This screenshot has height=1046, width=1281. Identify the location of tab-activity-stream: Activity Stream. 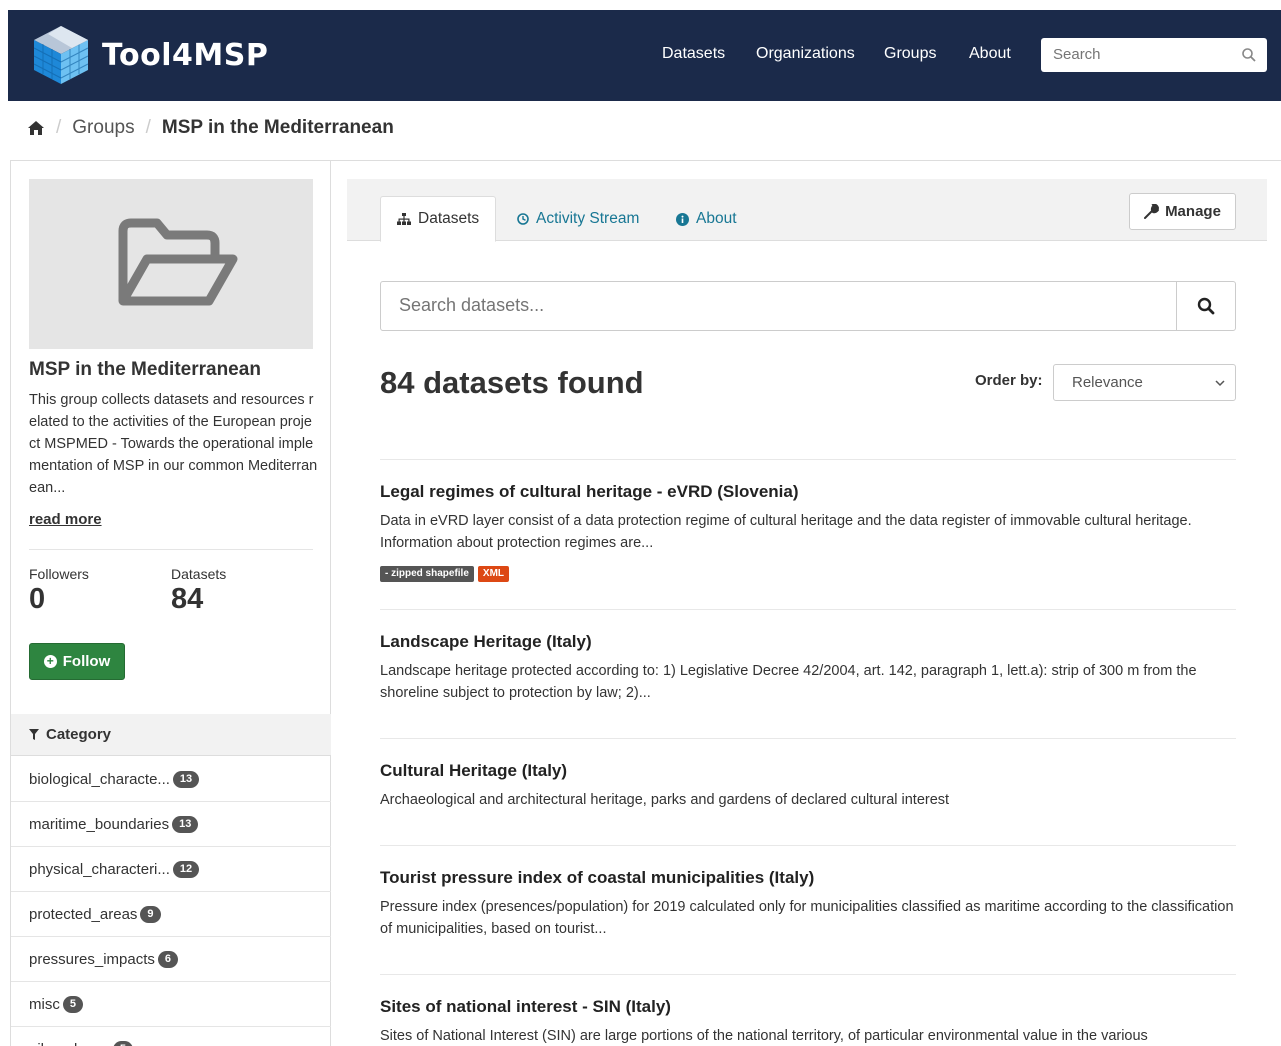
(578, 219).